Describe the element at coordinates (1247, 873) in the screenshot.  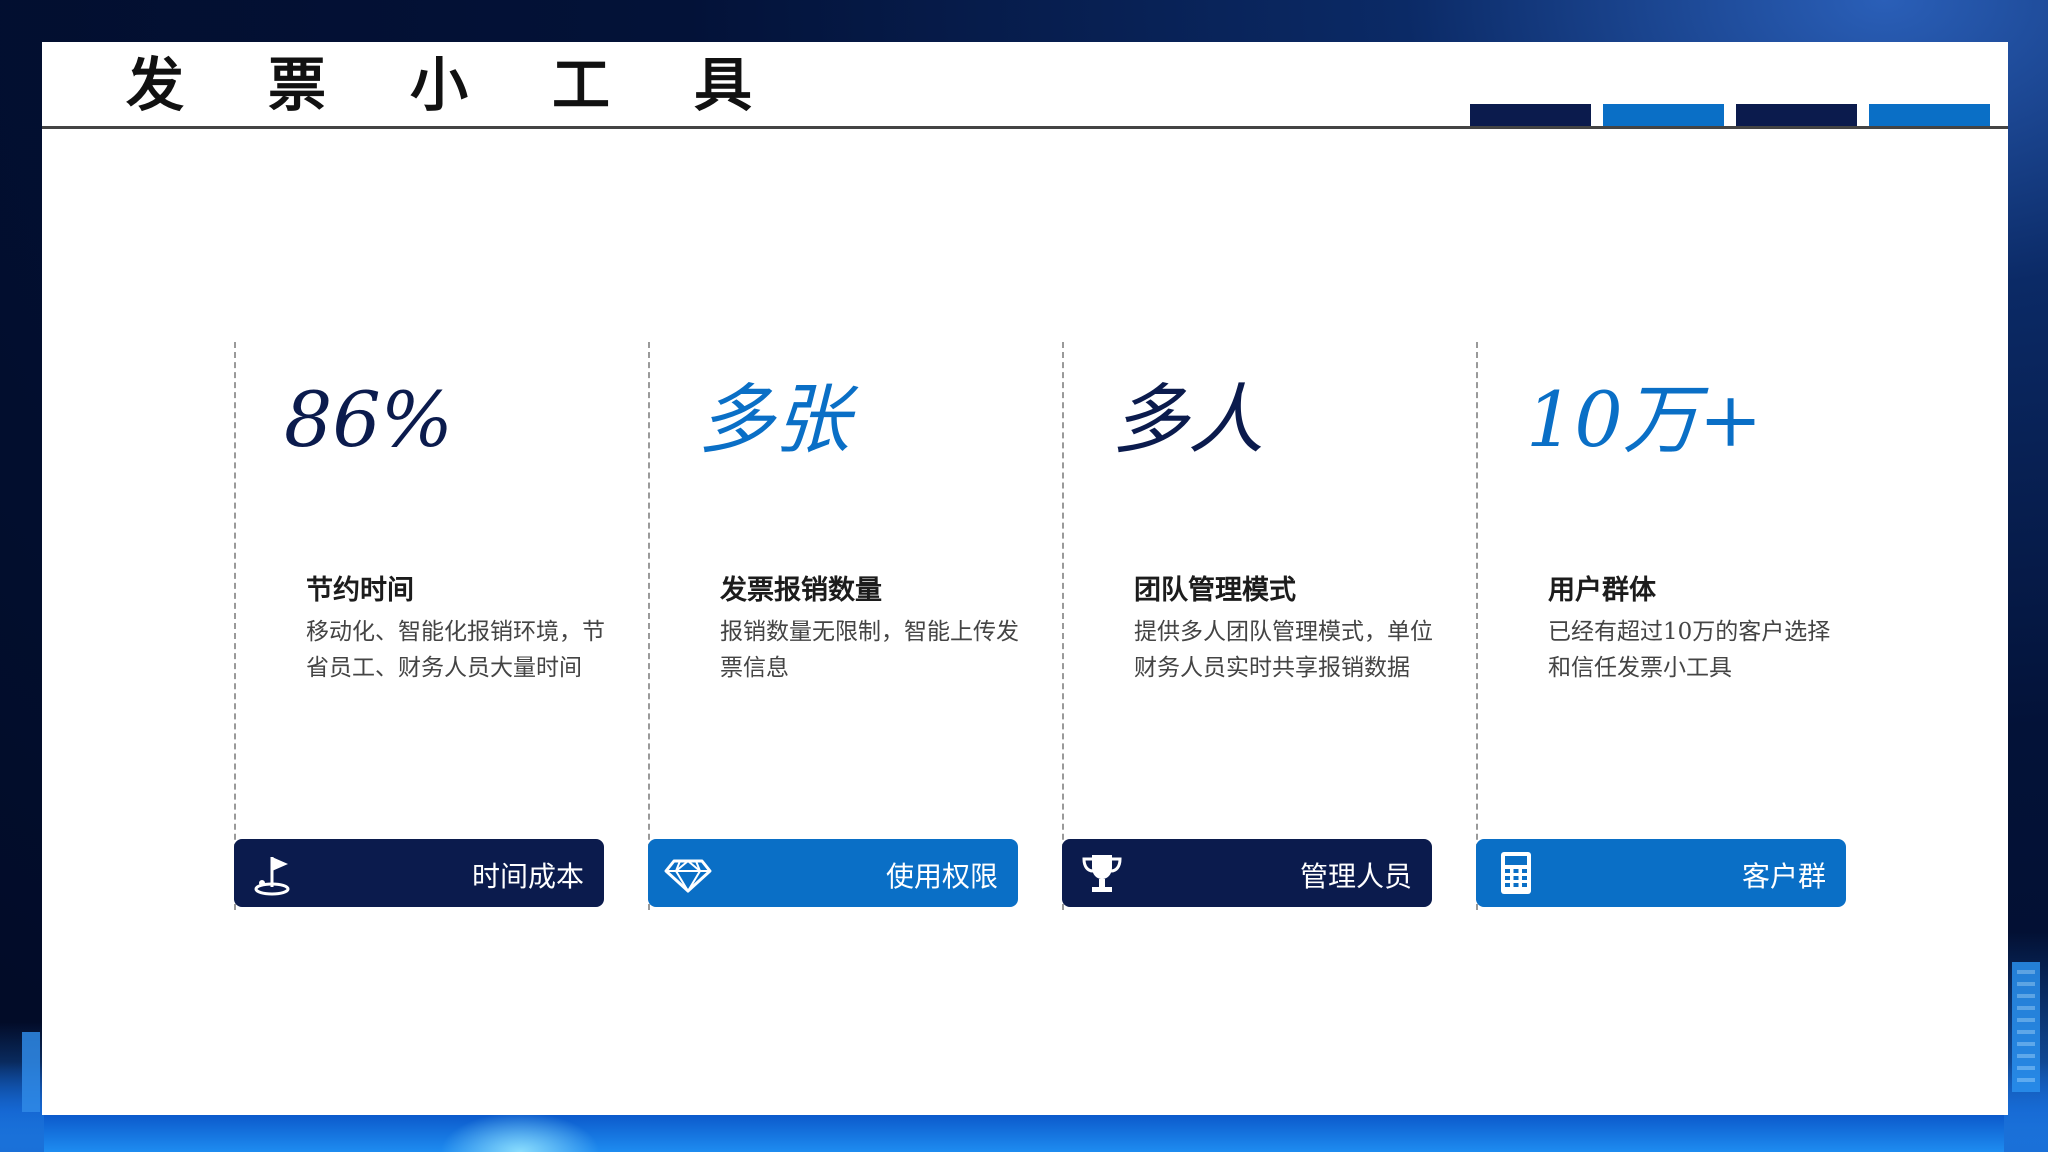
I see `stat-footer-bar: 管理人员` at that location.